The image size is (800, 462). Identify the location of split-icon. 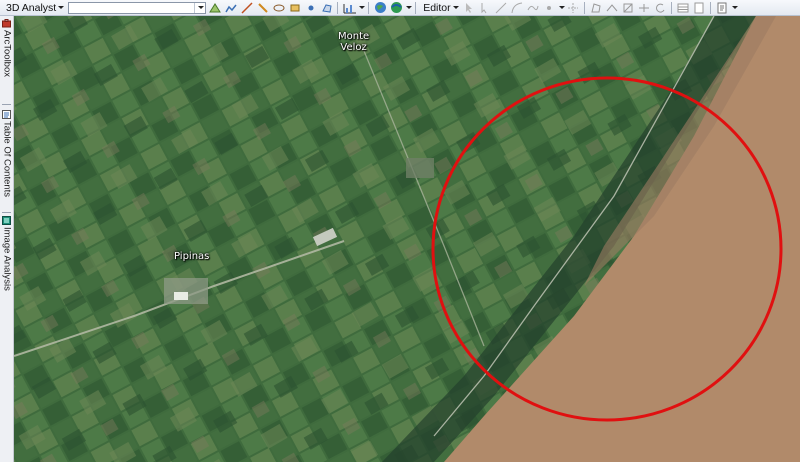
(644, 7).